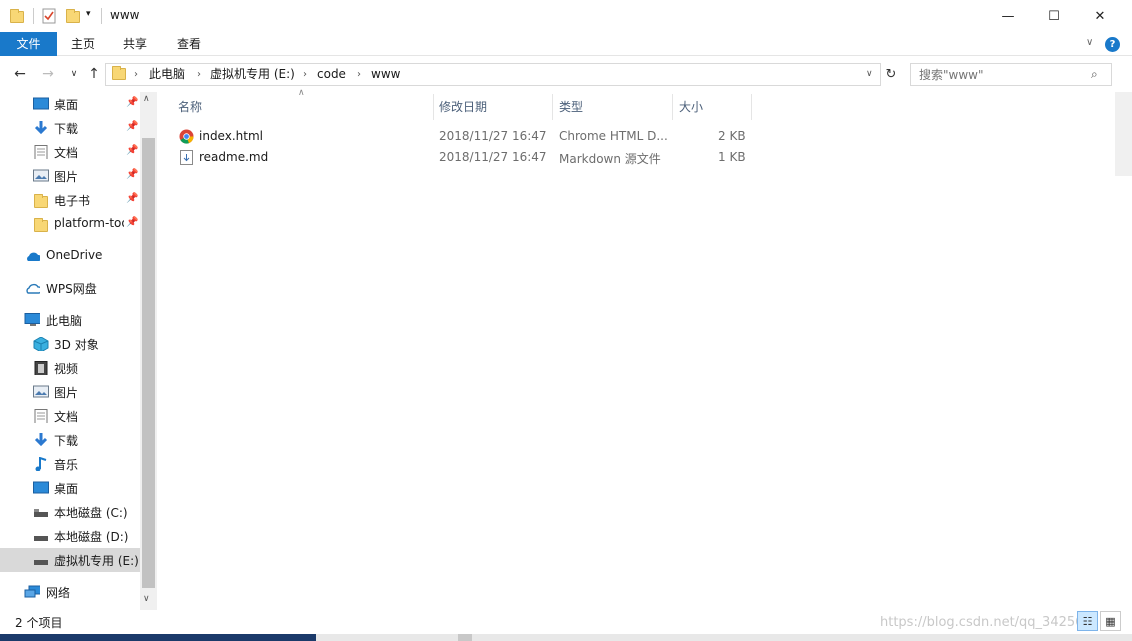 This screenshot has height=641, width=1132. What do you see at coordinates (41, 128) in the screenshot?
I see `download-icon` at bounding box center [41, 128].